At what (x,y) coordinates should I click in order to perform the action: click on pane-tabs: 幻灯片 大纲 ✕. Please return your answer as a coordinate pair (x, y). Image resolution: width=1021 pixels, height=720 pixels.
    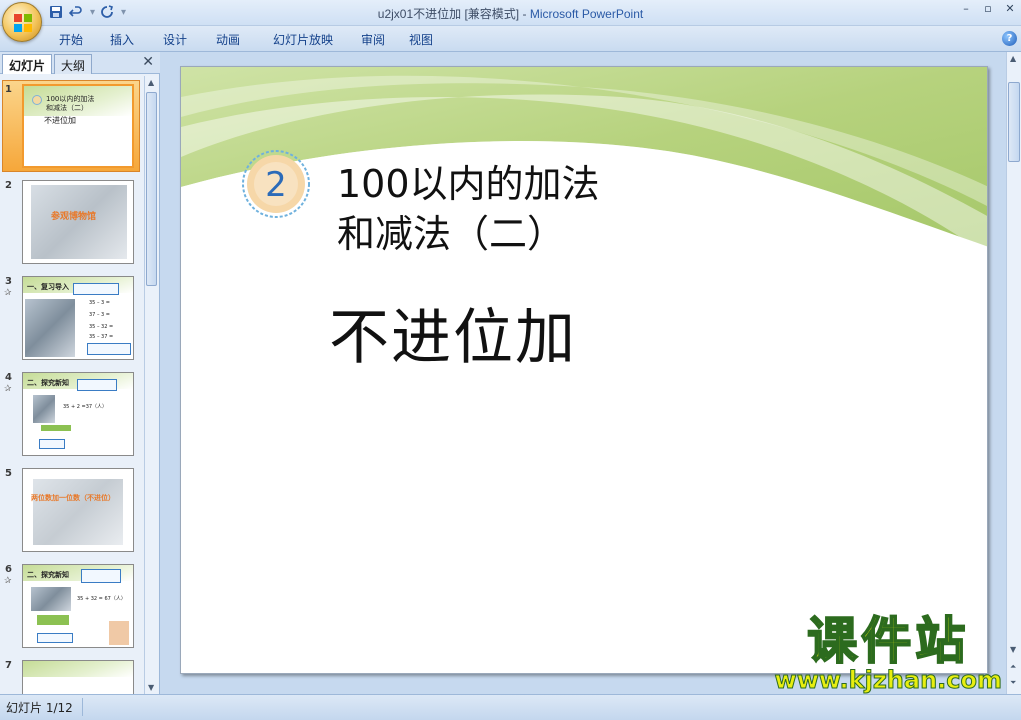
    Looking at the image, I should click on (80, 63).